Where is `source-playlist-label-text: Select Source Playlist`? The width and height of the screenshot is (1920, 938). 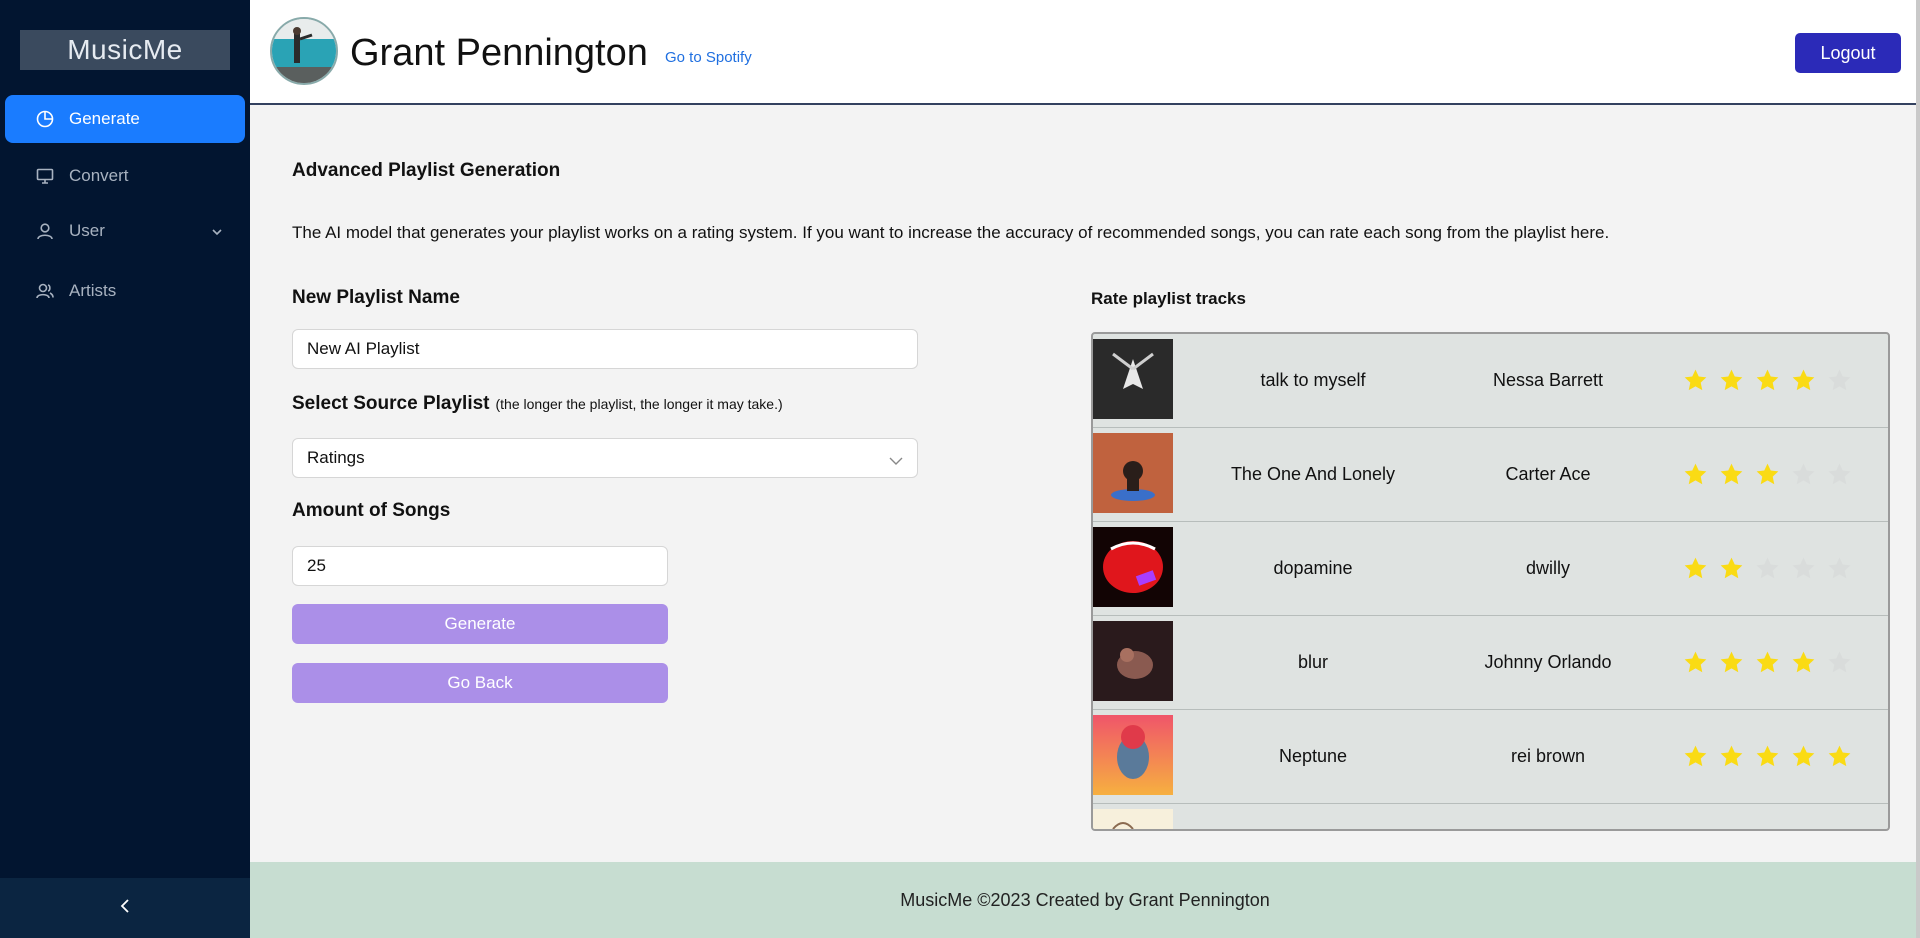
source-playlist-label-text: Select Source Playlist is located at coordinates (391, 403).